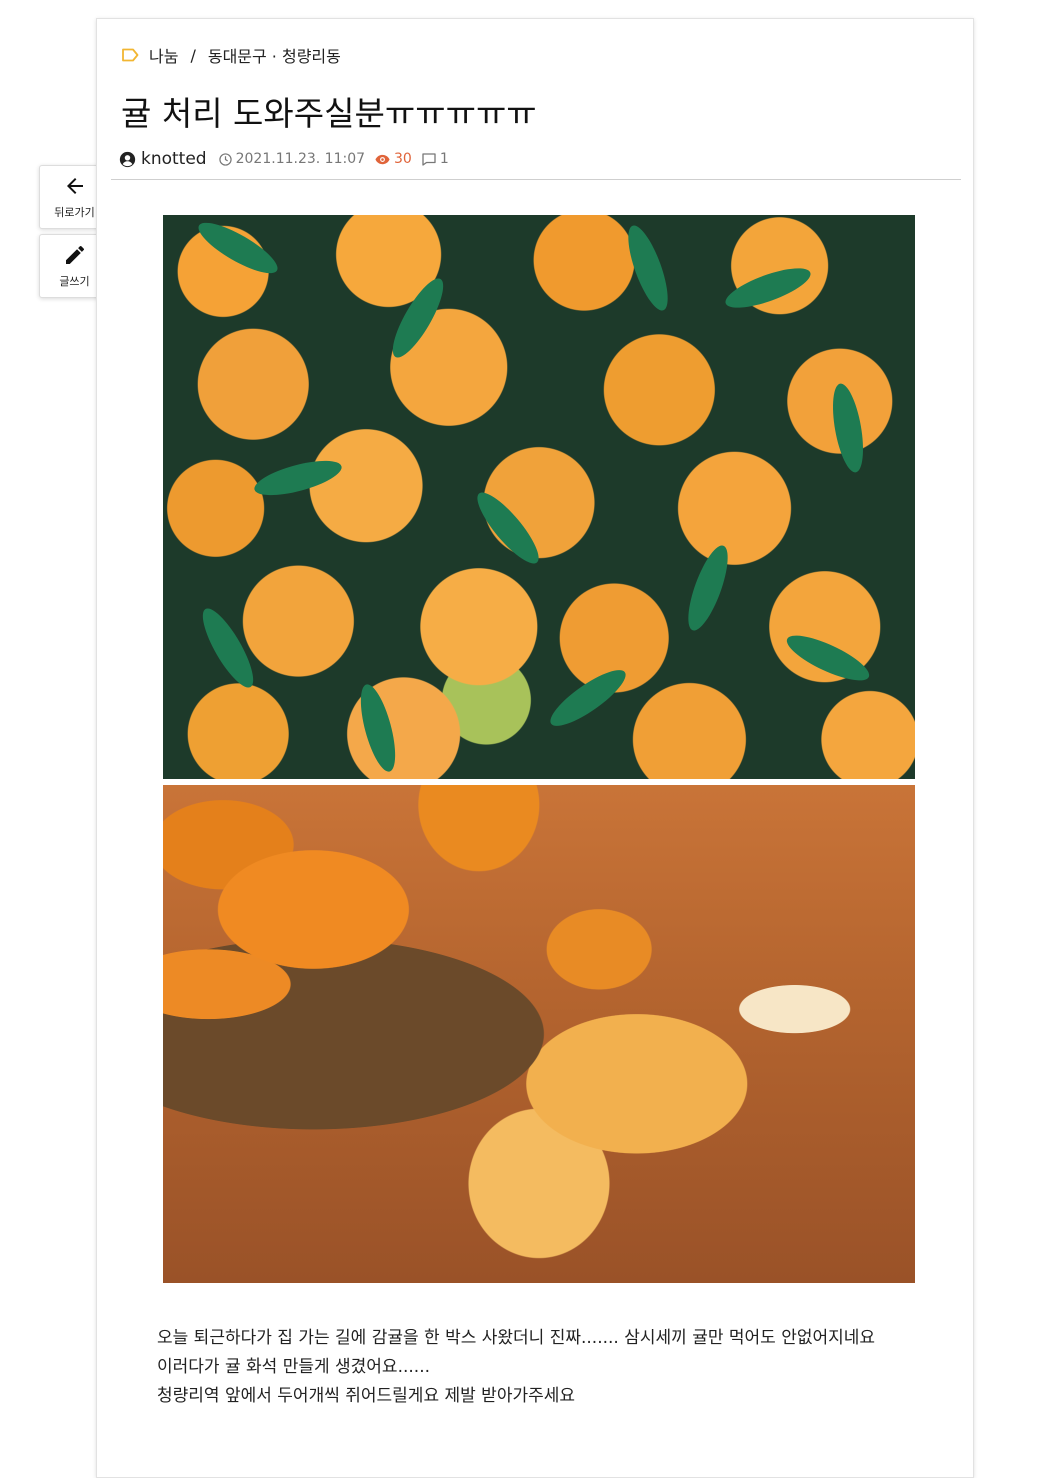 The image size is (1052, 1478). Describe the element at coordinates (403, 159) in the screenshot. I see `view-count-value: 30` at that location.